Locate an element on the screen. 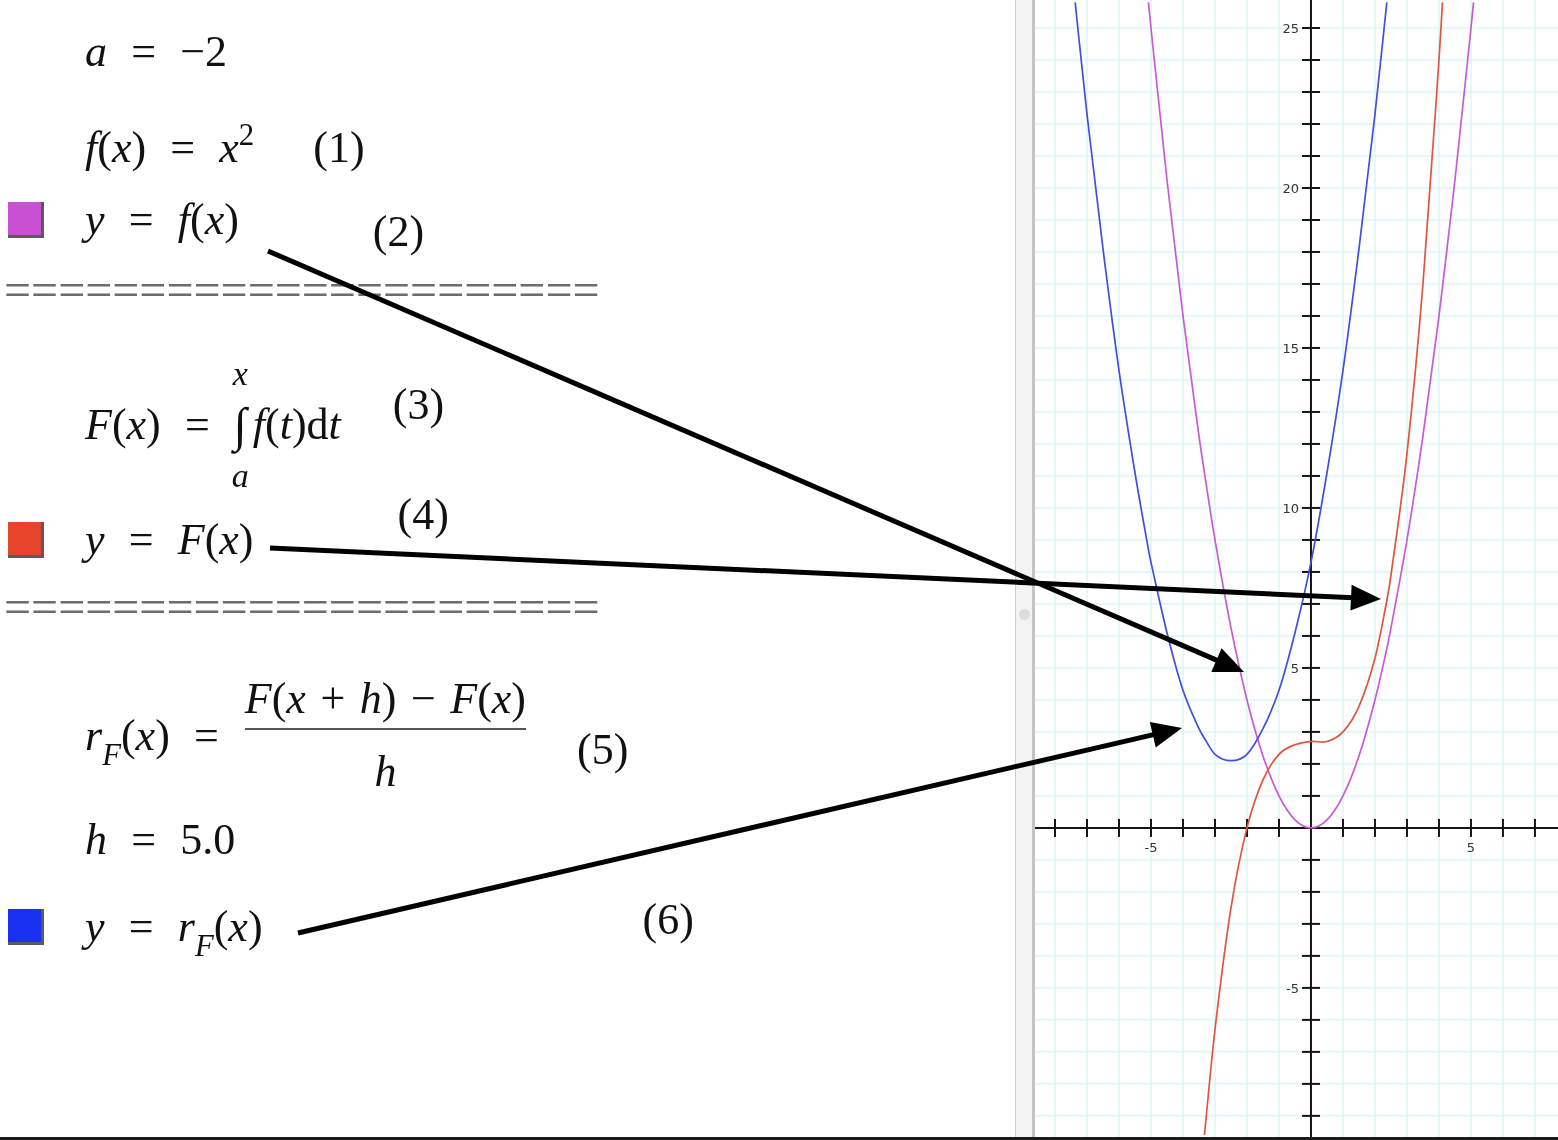  integral-lower-limit: a is located at coordinates (240, 476).